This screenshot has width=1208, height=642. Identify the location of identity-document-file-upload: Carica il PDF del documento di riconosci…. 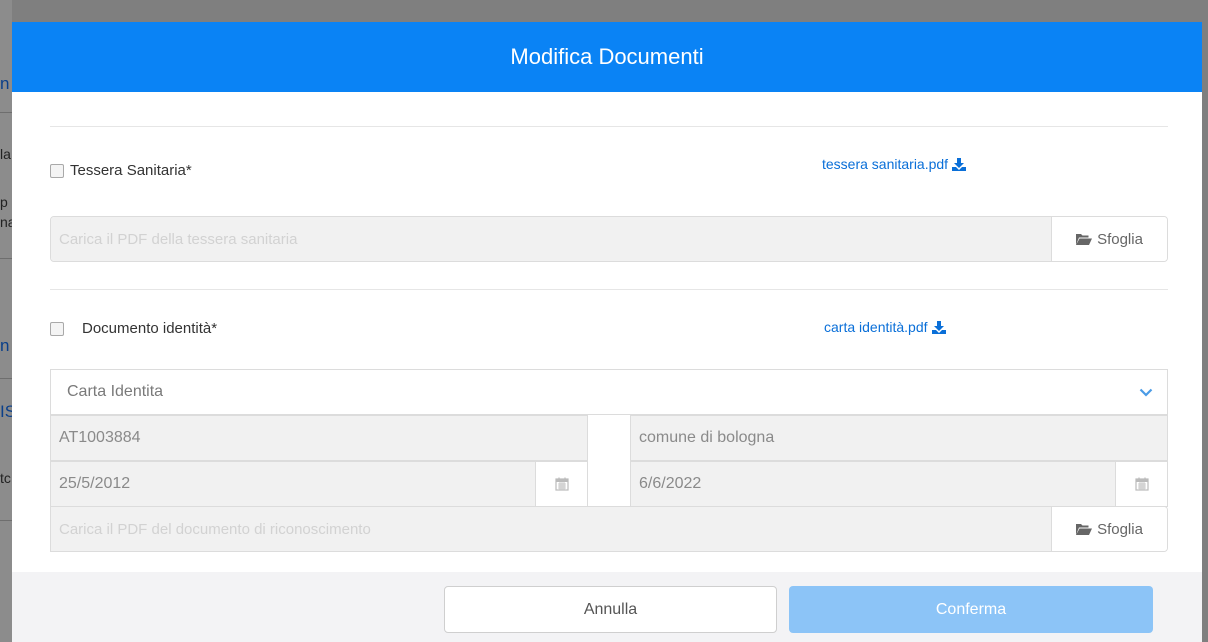
(609, 529).